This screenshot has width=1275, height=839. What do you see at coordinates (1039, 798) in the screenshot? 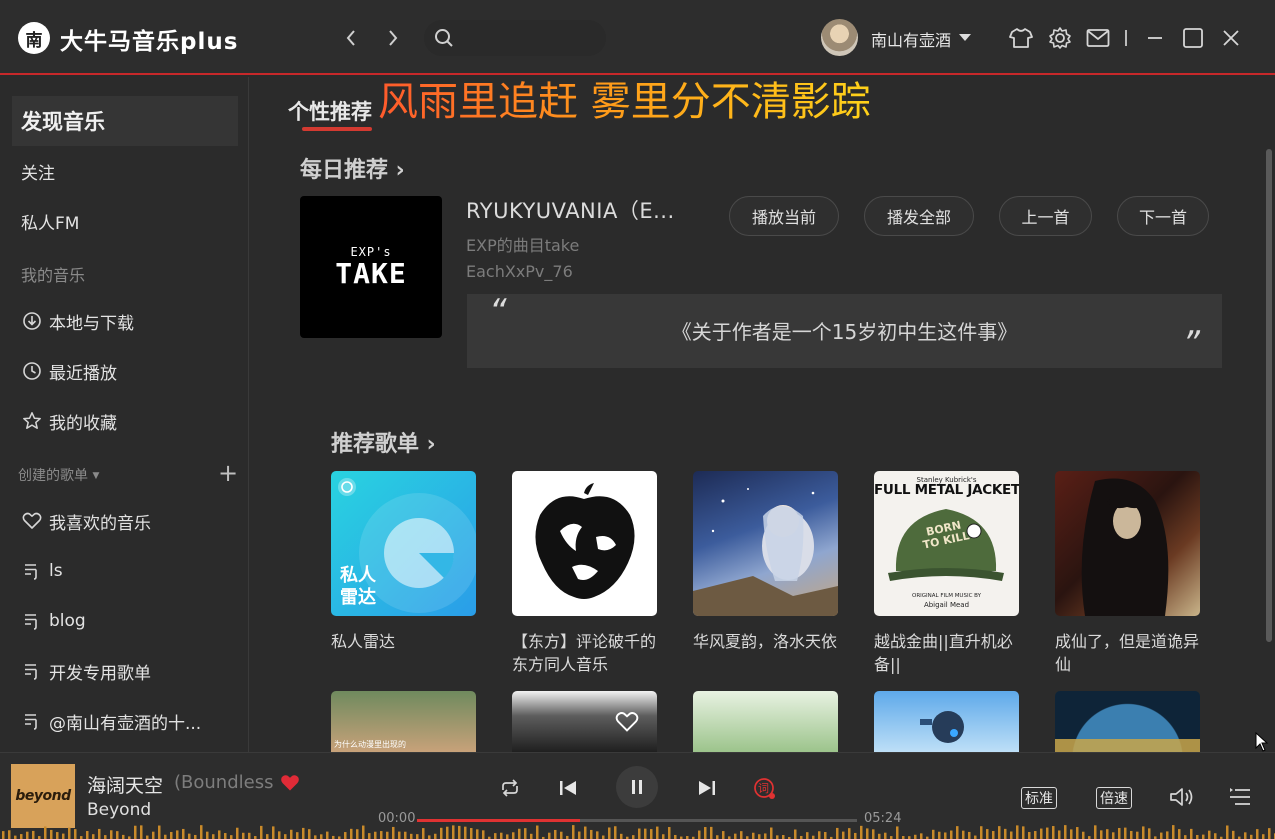
I see `quality-button: 标准` at bounding box center [1039, 798].